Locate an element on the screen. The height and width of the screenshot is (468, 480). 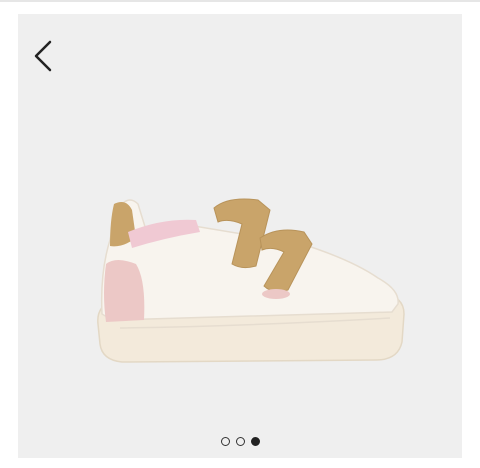
pager-dot-3-active is located at coordinates (255, 441).